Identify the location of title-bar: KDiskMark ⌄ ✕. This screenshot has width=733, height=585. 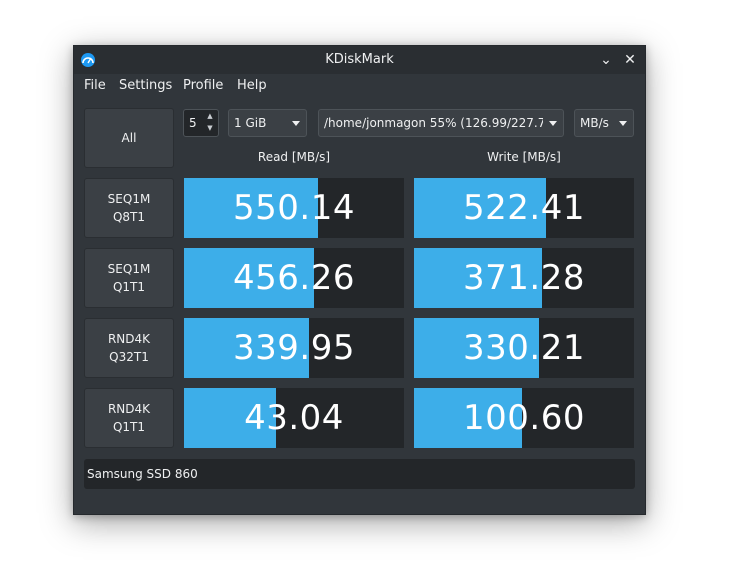
(359, 60).